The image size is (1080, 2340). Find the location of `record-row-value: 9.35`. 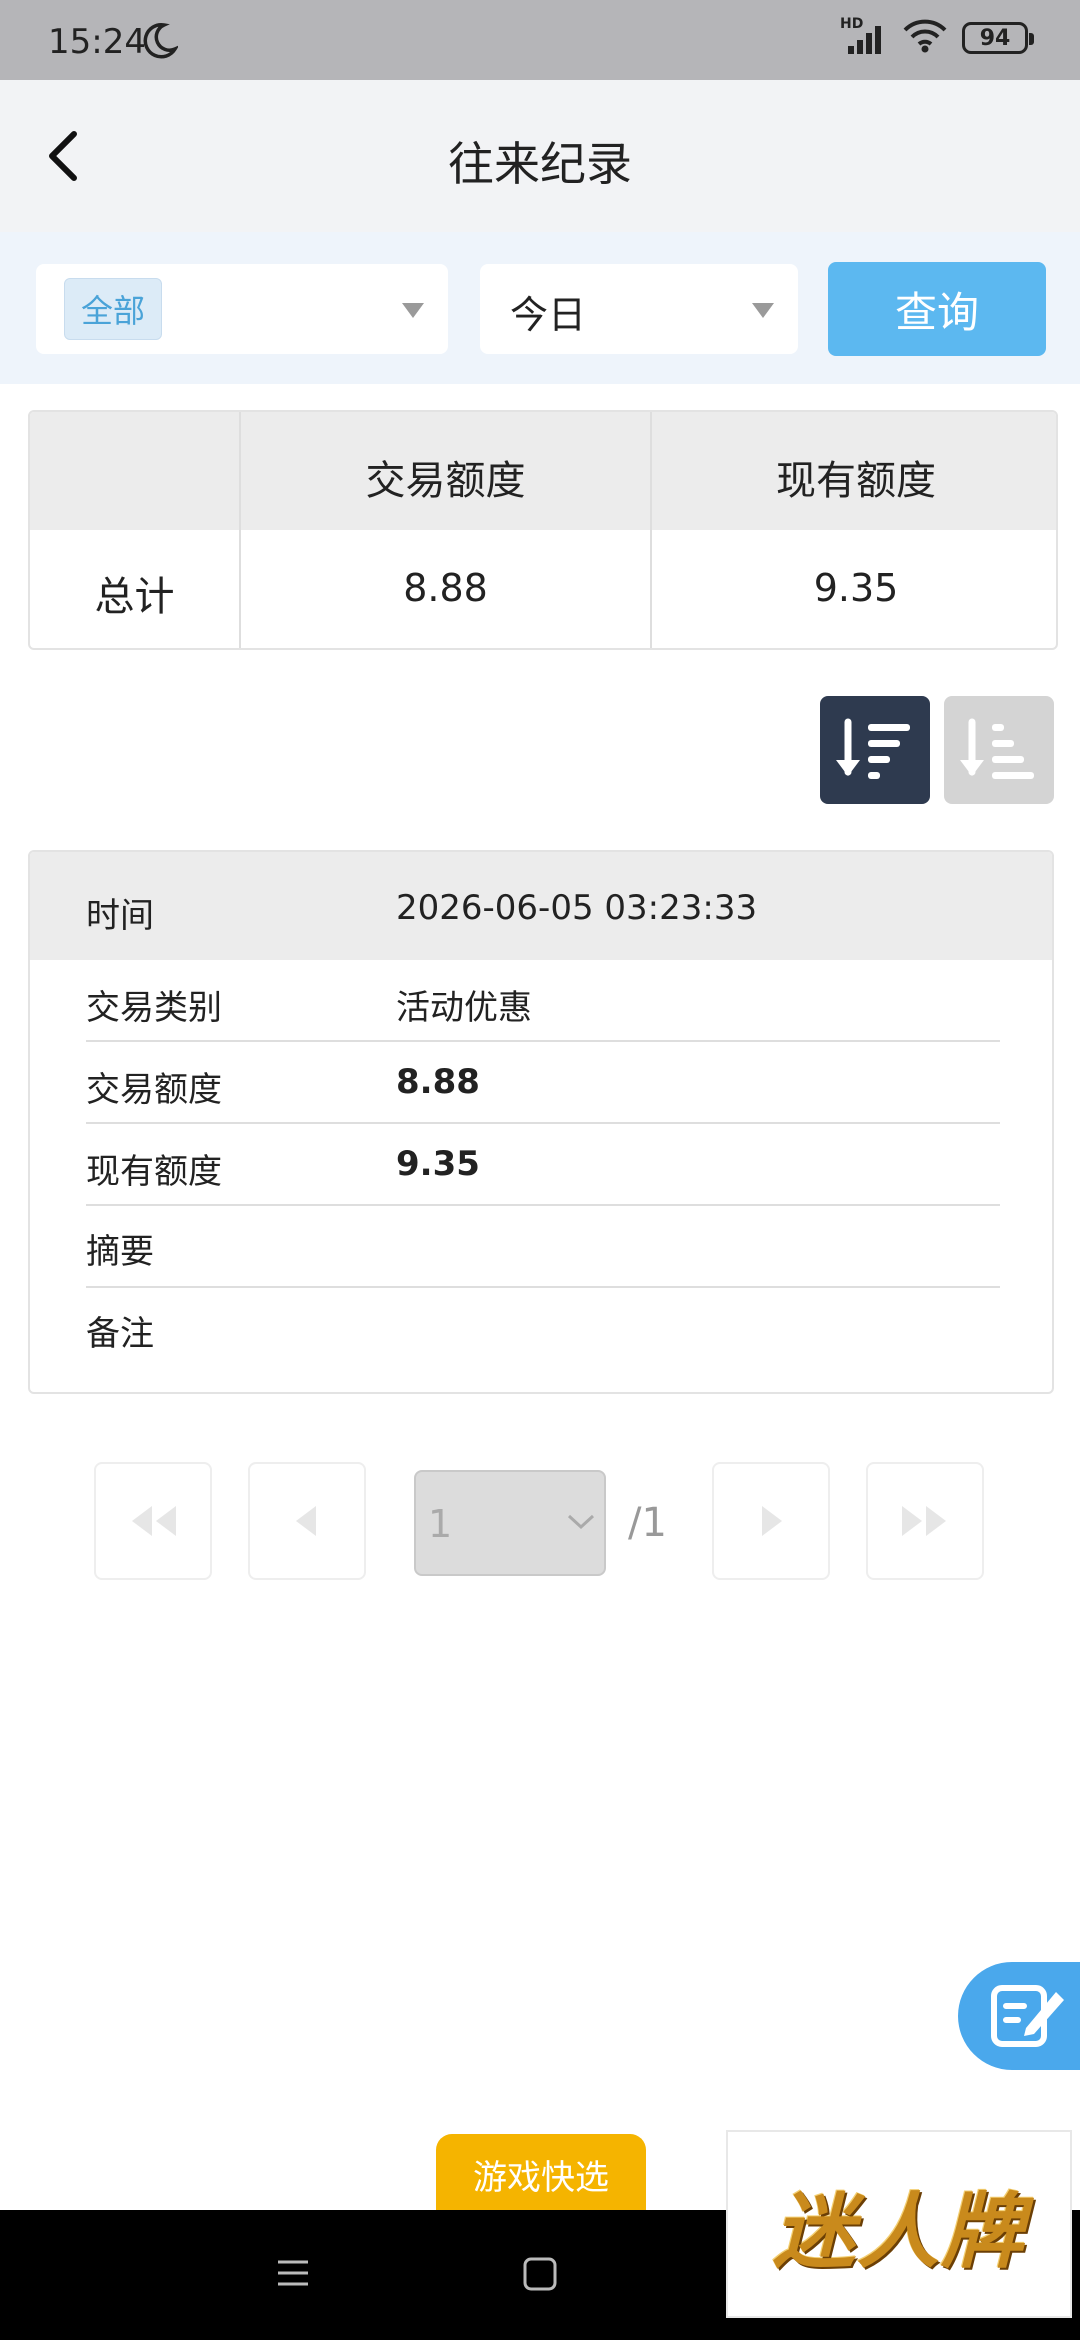

record-row-value: 9.35 is located at coordinates (438, 1164).